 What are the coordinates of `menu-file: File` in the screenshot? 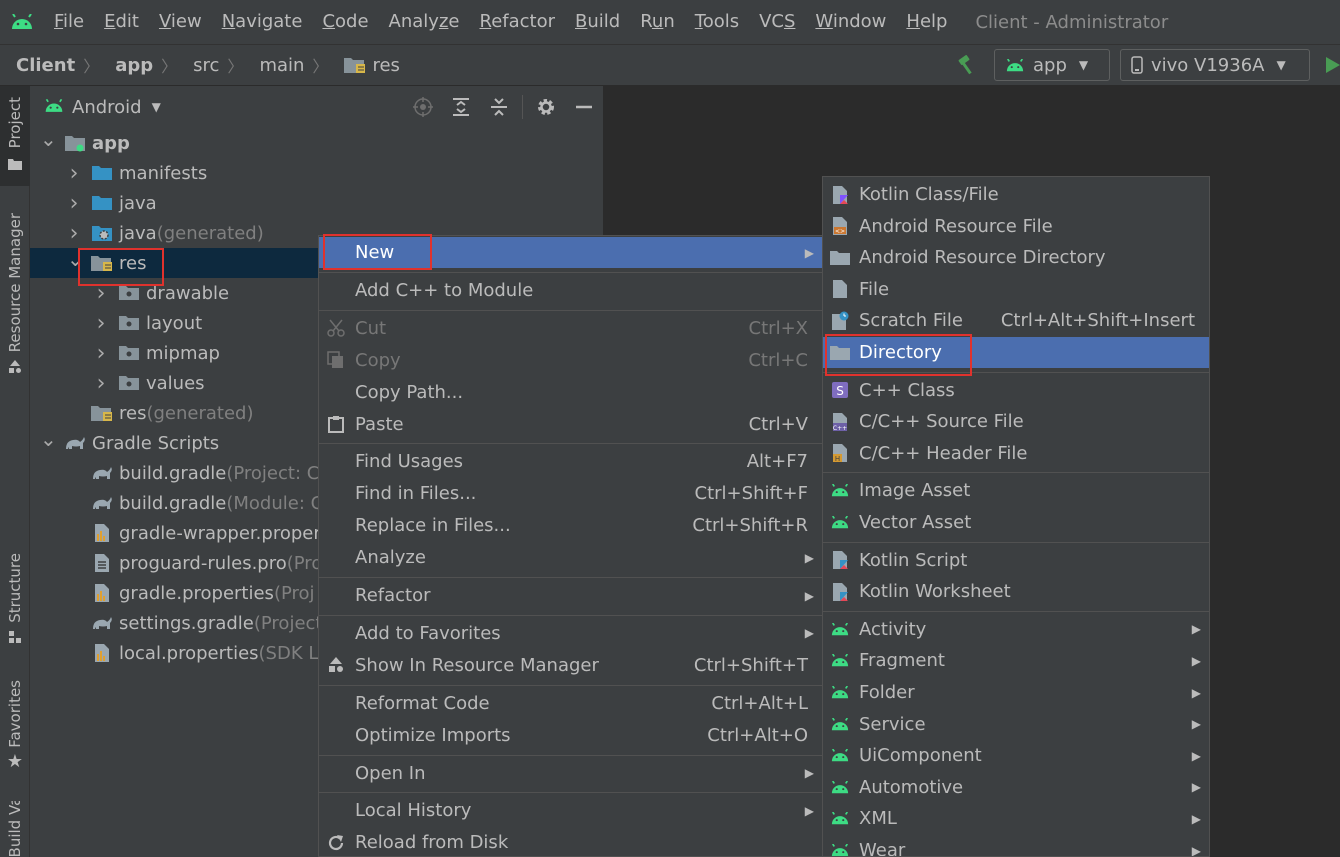 It's located at (69, 22).